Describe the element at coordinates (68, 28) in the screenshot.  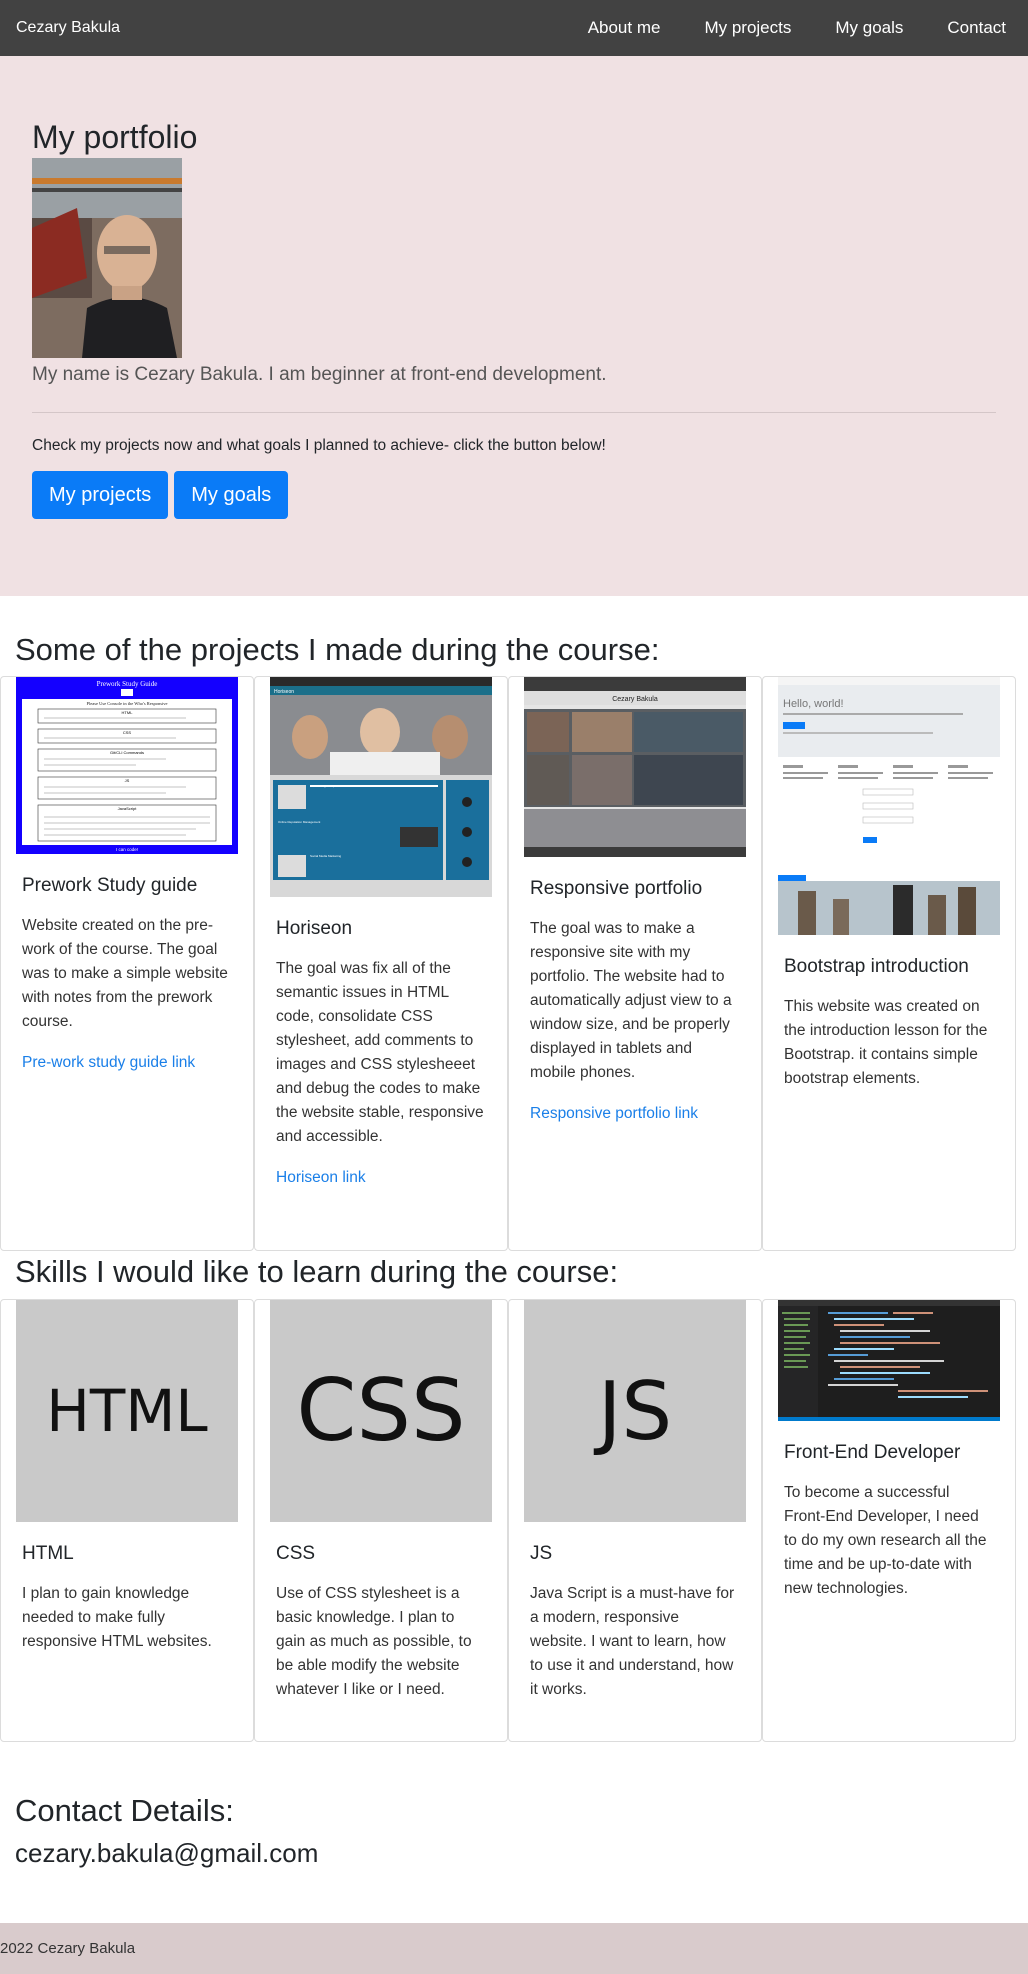
I see `brand-link: Cezary Bakula` at that location.